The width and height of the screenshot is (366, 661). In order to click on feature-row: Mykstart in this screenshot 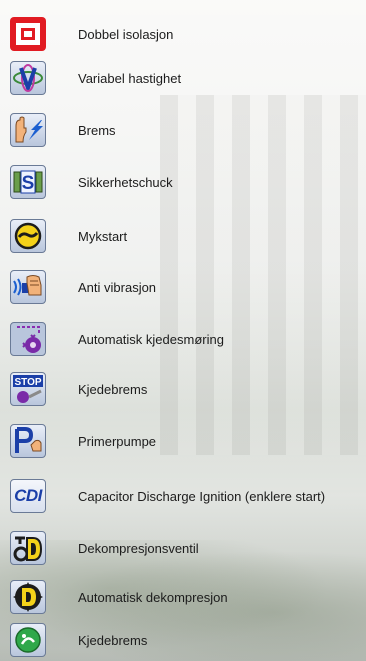, I will do `click(188, 236)`.